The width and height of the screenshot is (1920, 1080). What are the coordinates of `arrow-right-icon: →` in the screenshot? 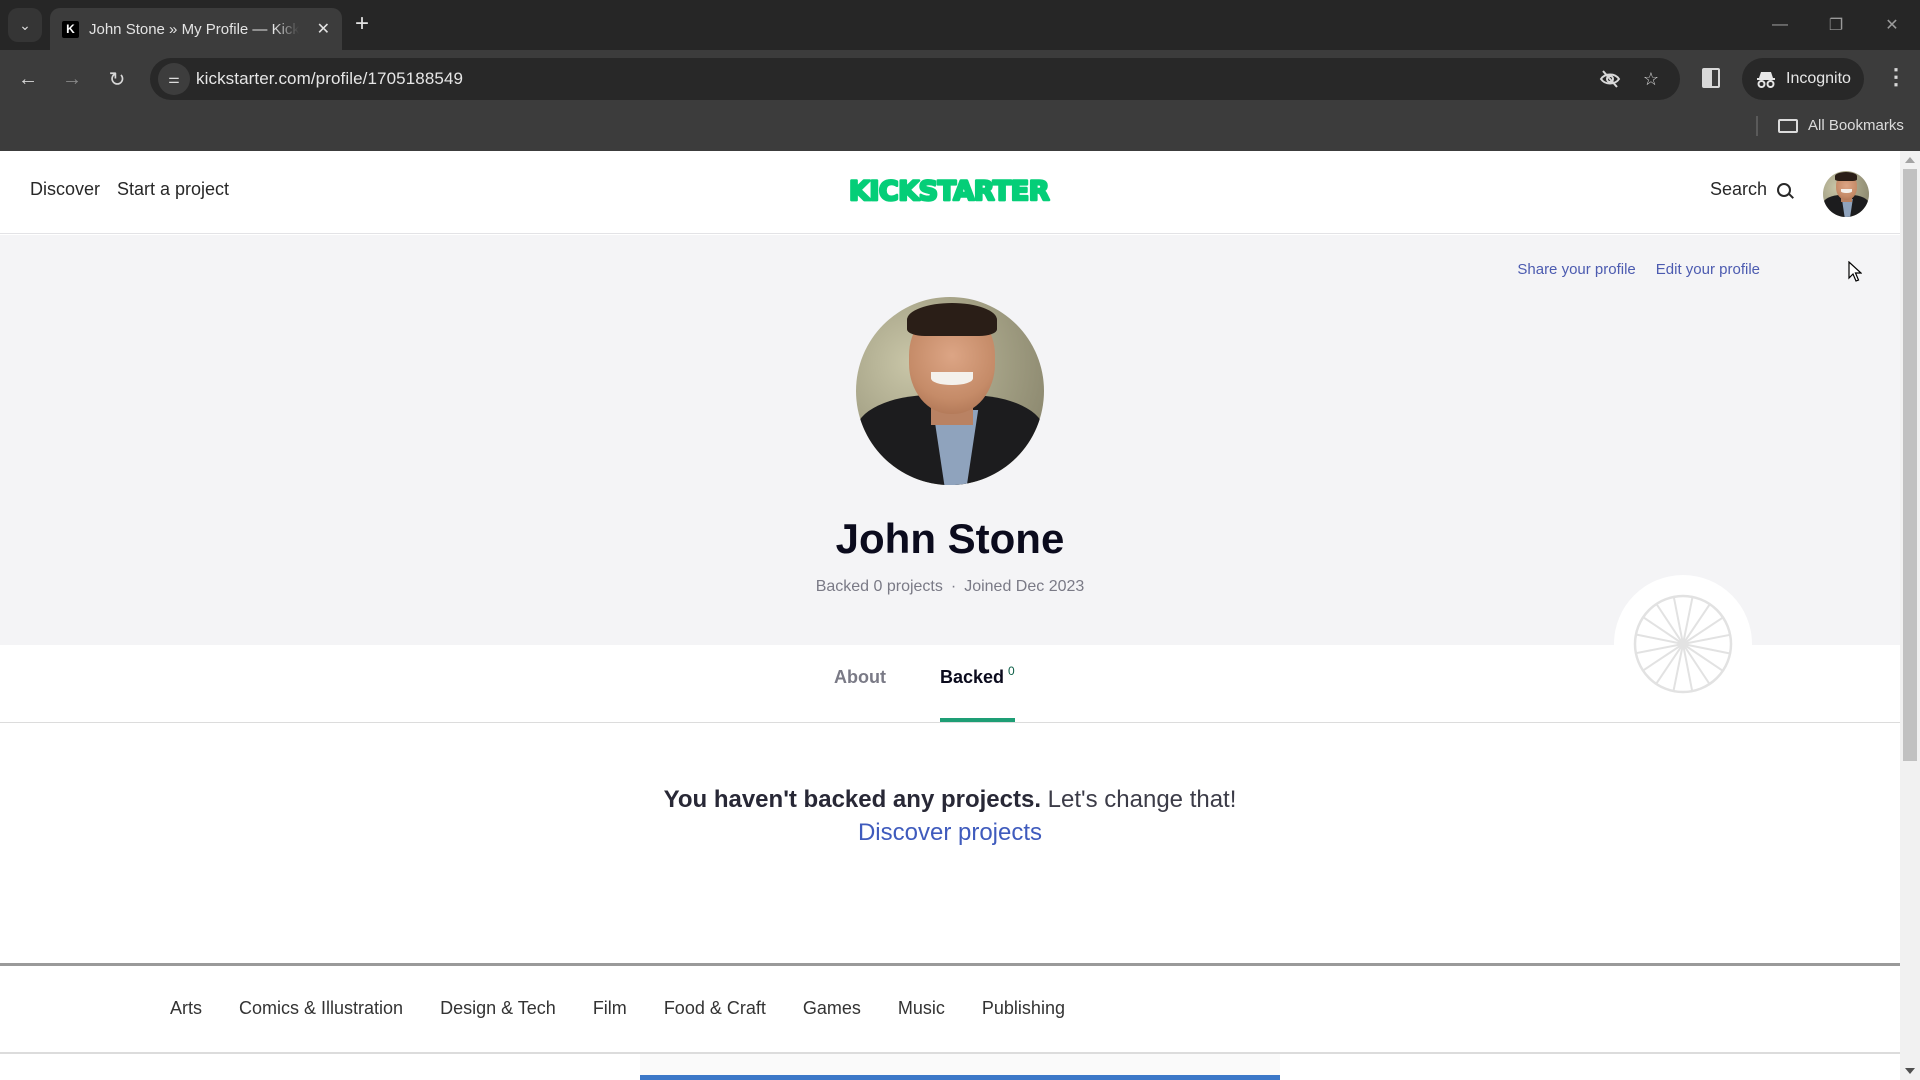 It's located at (72, 78).